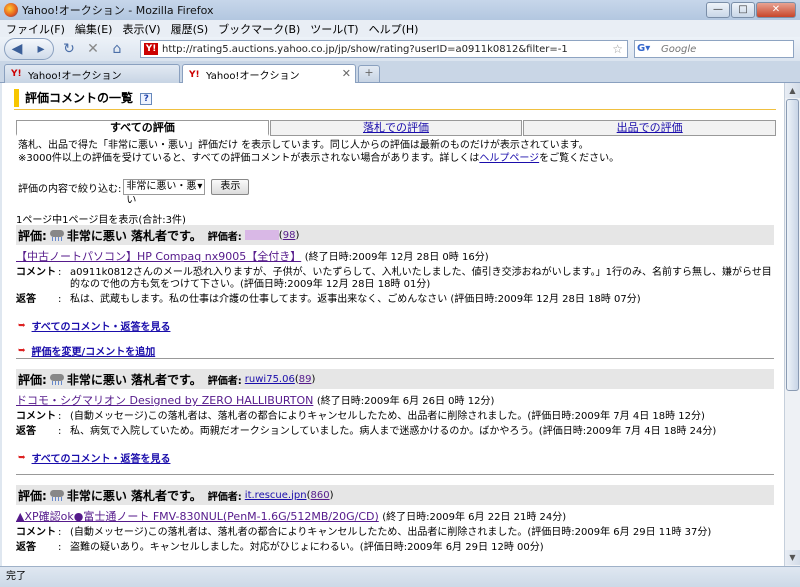 The height and width of the screenshot is (587, 800). Describe the element at coordinates (369, 73) in the screenshot. I see `new-tab-button: +` at that location.